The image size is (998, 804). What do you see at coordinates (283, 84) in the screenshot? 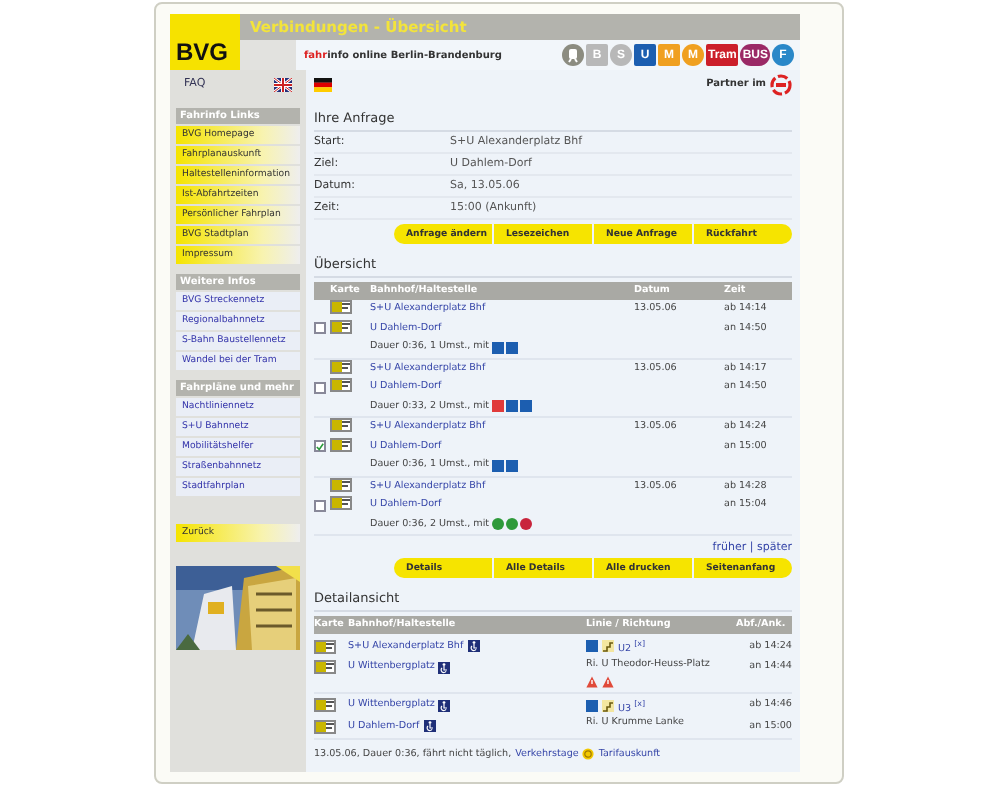
I see `uk-flag-icon` at bounding box center [283, 84].